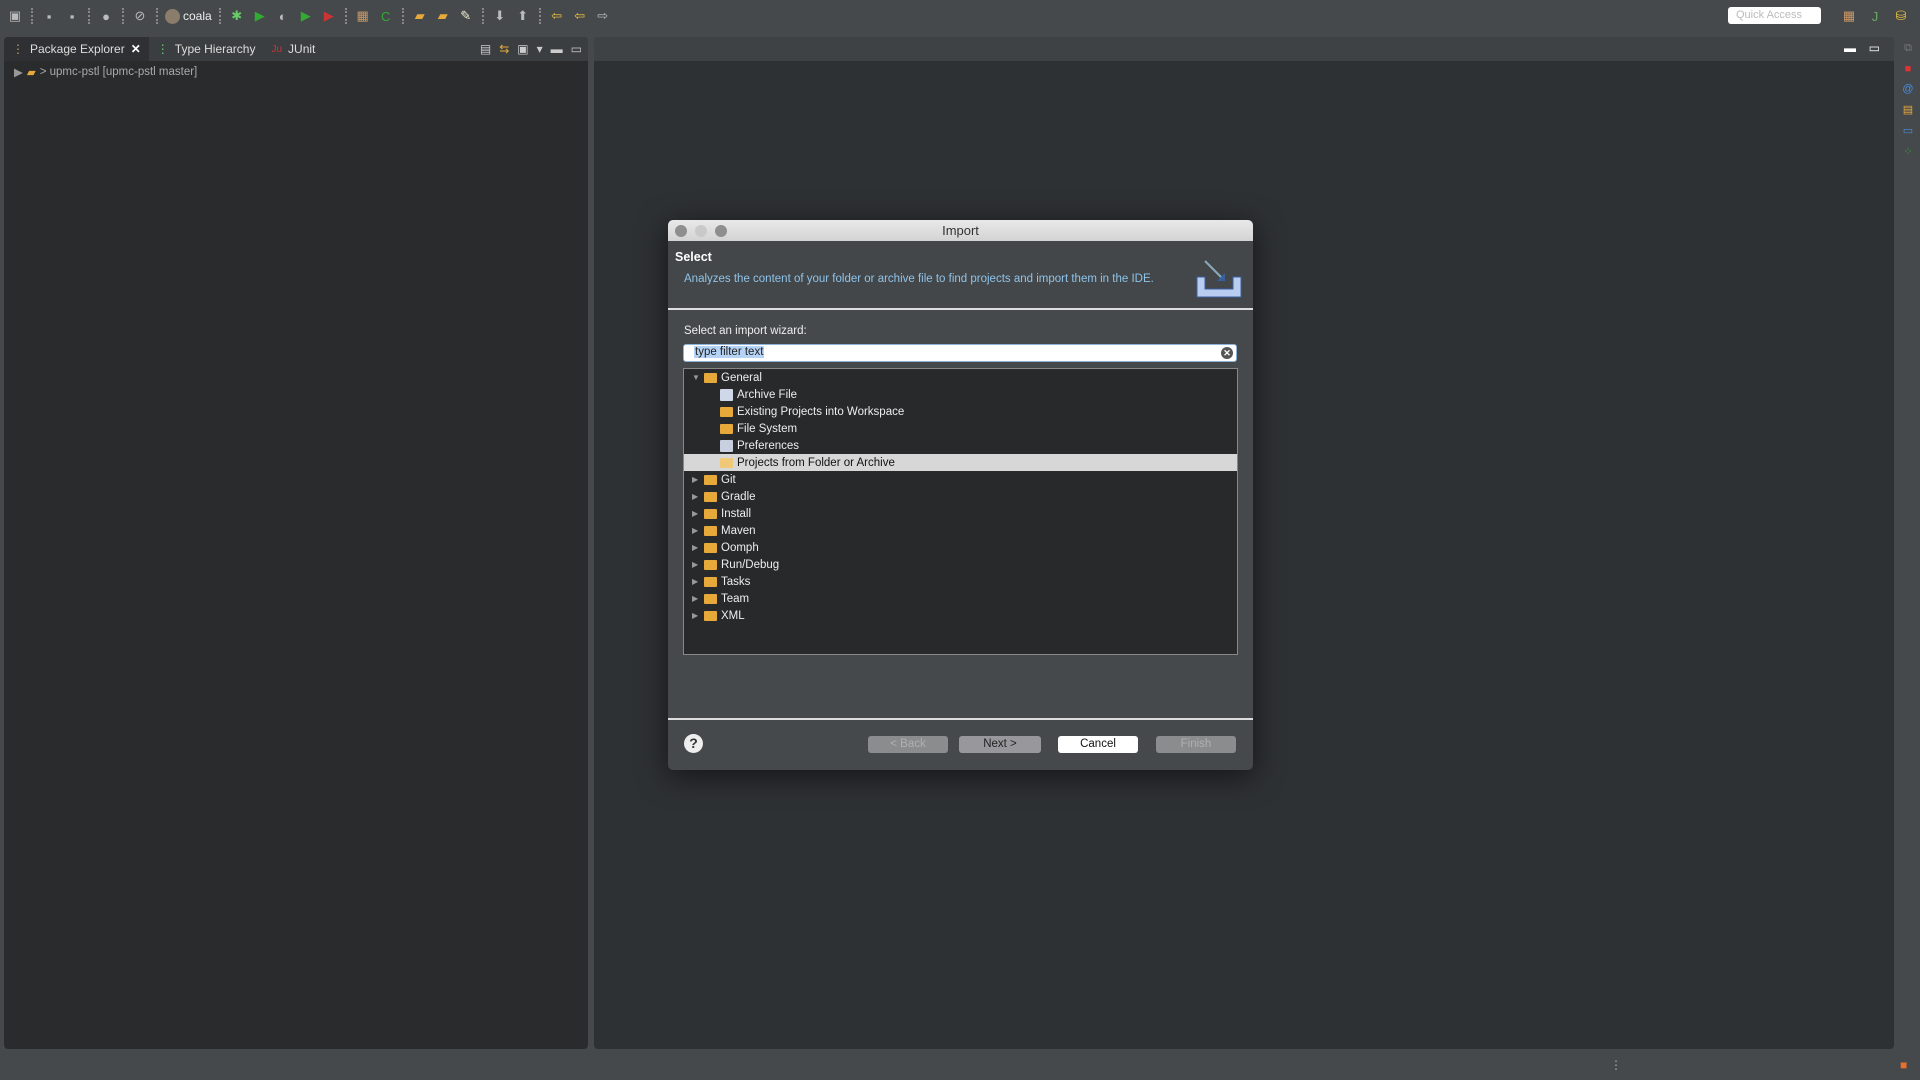 The width and height of the screenshot is (1920, 1080). What do you see at coordinates (485, 49) in the screenshot?
I see `collapse-all-icon: ▤` at bounding box center [485, 49].